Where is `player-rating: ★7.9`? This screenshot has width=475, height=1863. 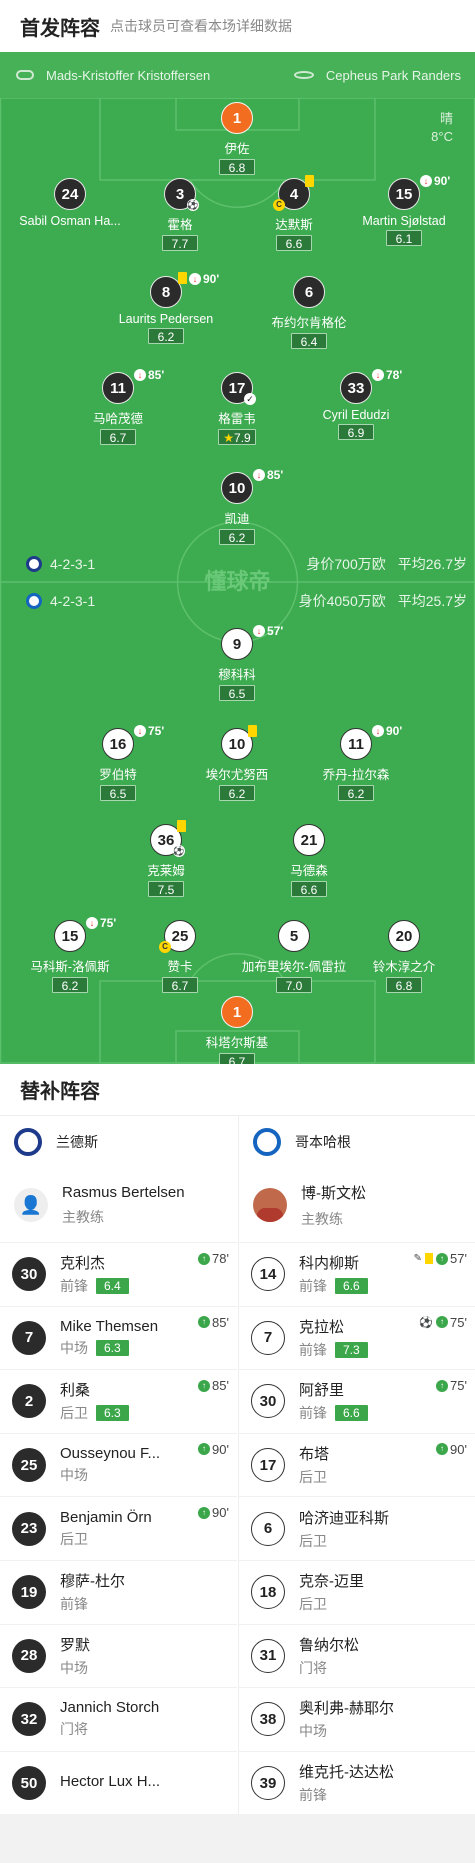
player-rating: ★7.9 is located at coordinates (237, 437).